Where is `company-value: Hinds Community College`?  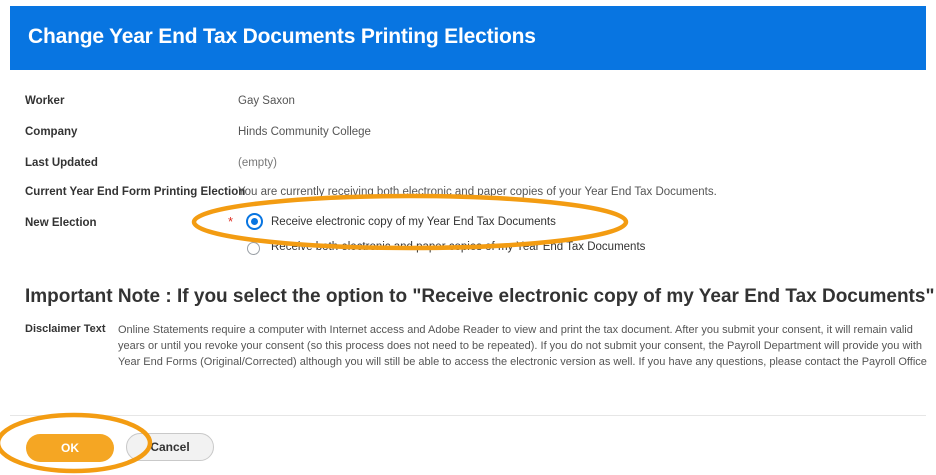
company-value: Hinds Community College is located at coordinates (304, 132).